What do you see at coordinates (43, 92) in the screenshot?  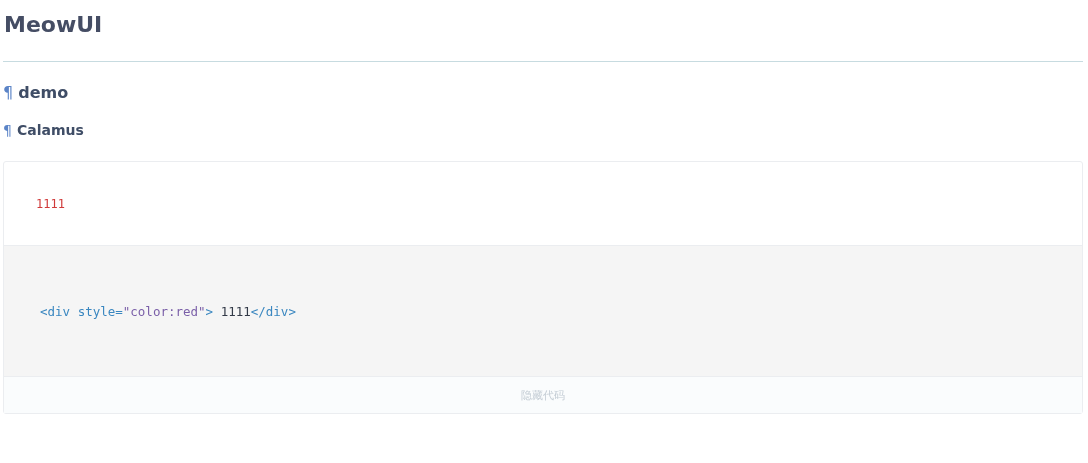 I see `section-heading: demo` at bounding box center [43, 92].